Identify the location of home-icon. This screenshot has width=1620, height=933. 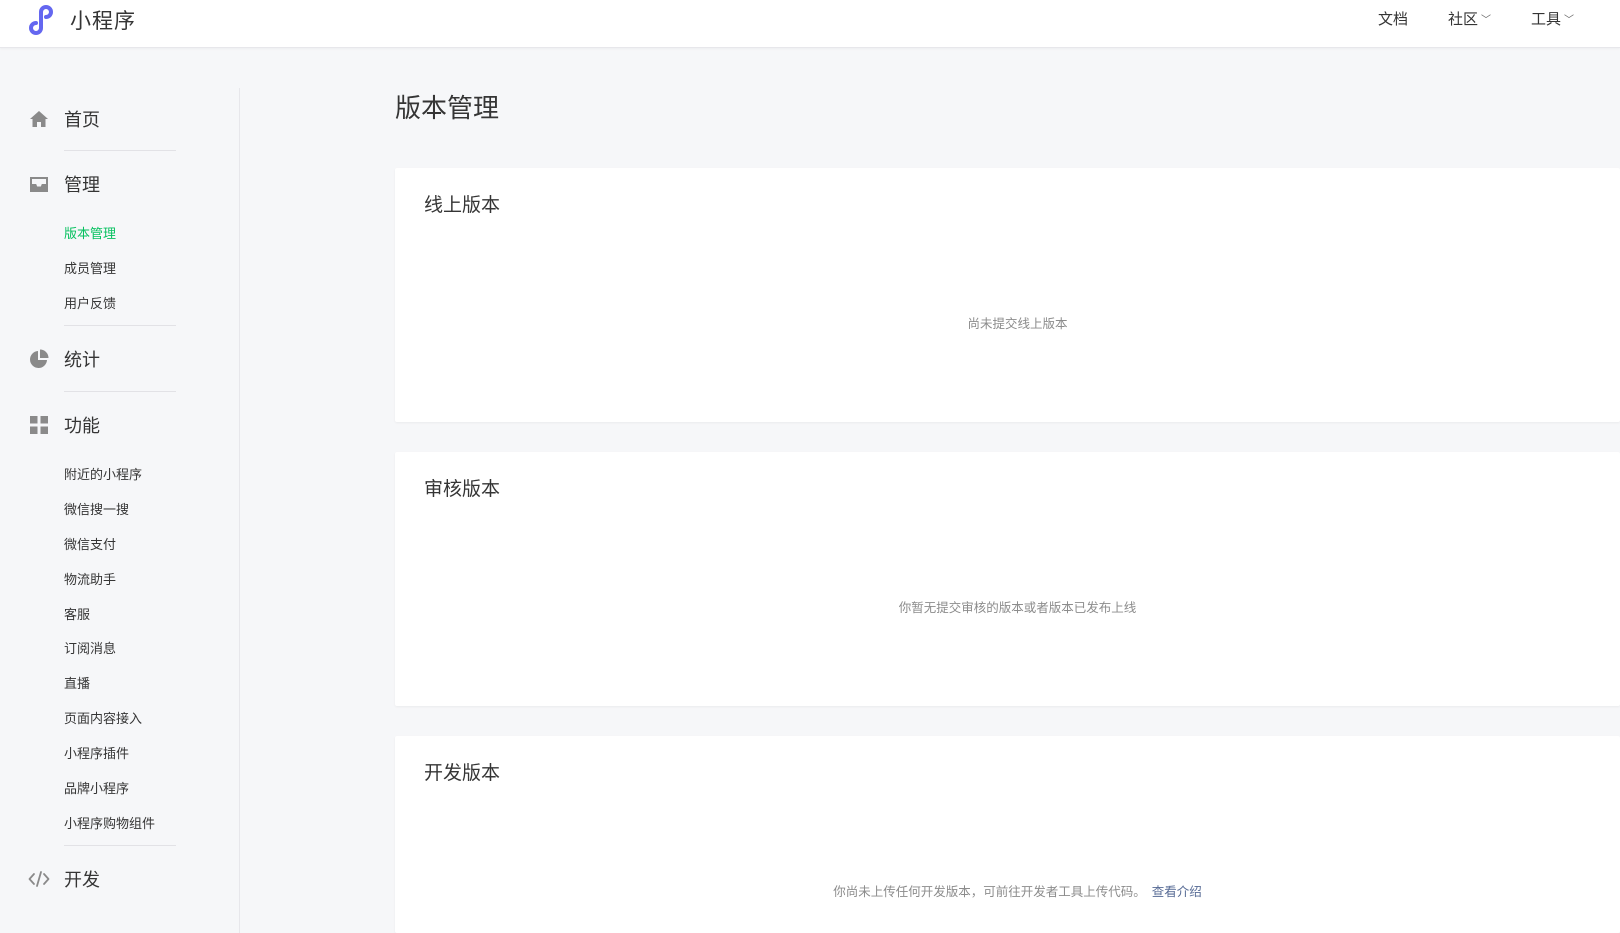
(39, 119).